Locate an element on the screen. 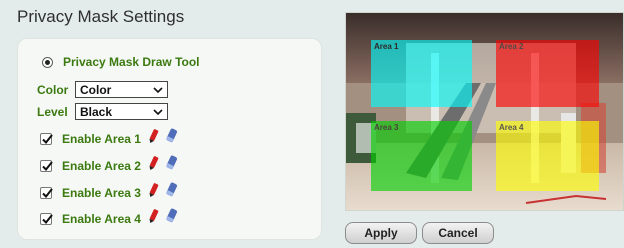 The image size is (624, 248). mask-area-4-label: Area 4 is located at coordinates (511, 127).